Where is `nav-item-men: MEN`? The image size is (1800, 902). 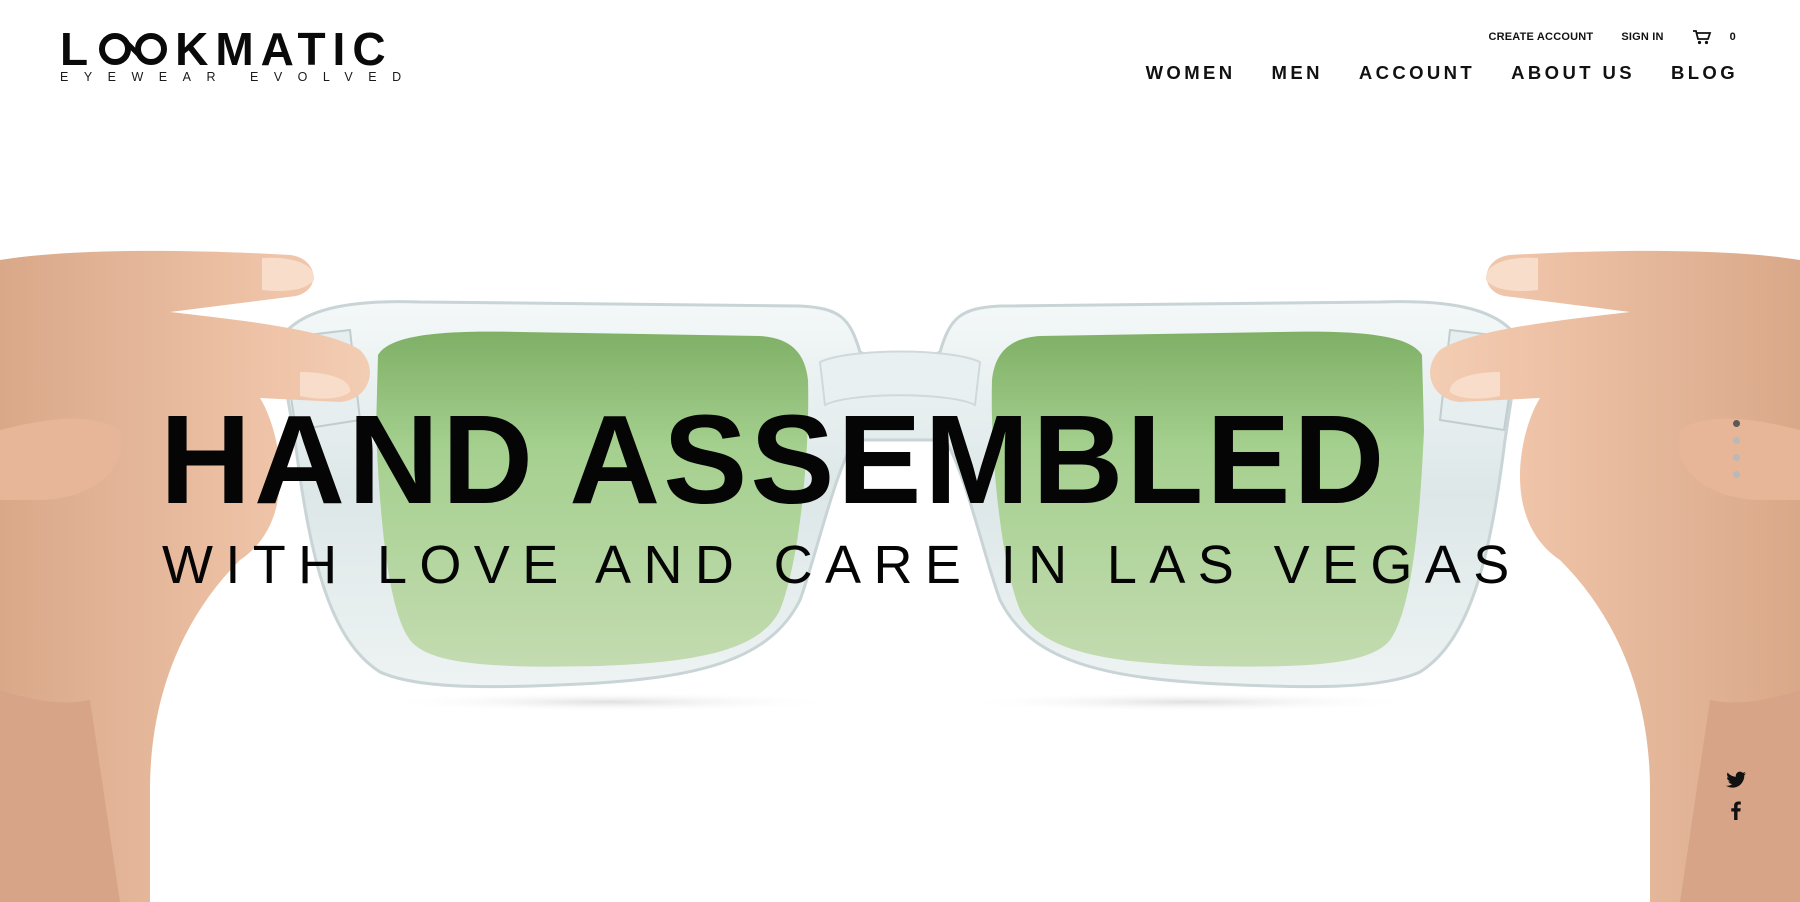 nav-item-men: MEN is located at coordinates (1297, 73).